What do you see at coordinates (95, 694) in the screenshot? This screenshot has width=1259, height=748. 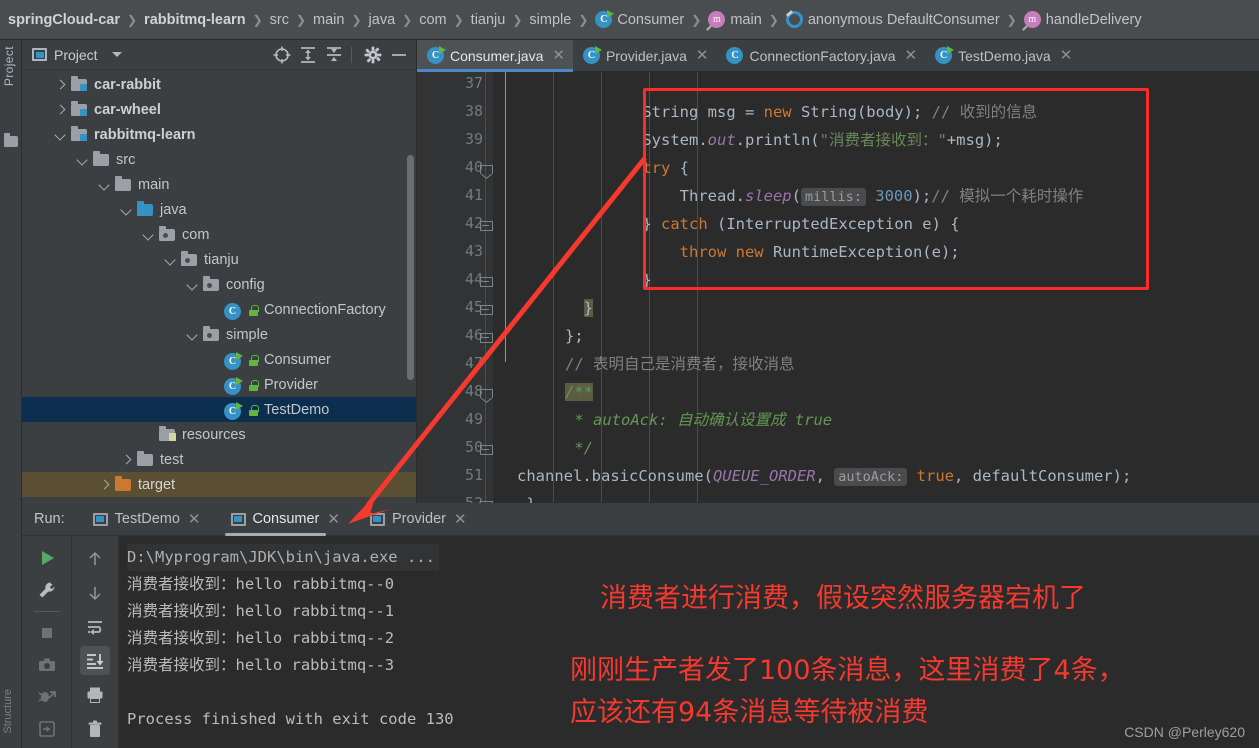 I see `print-icon` at bounding box center [95, 694].